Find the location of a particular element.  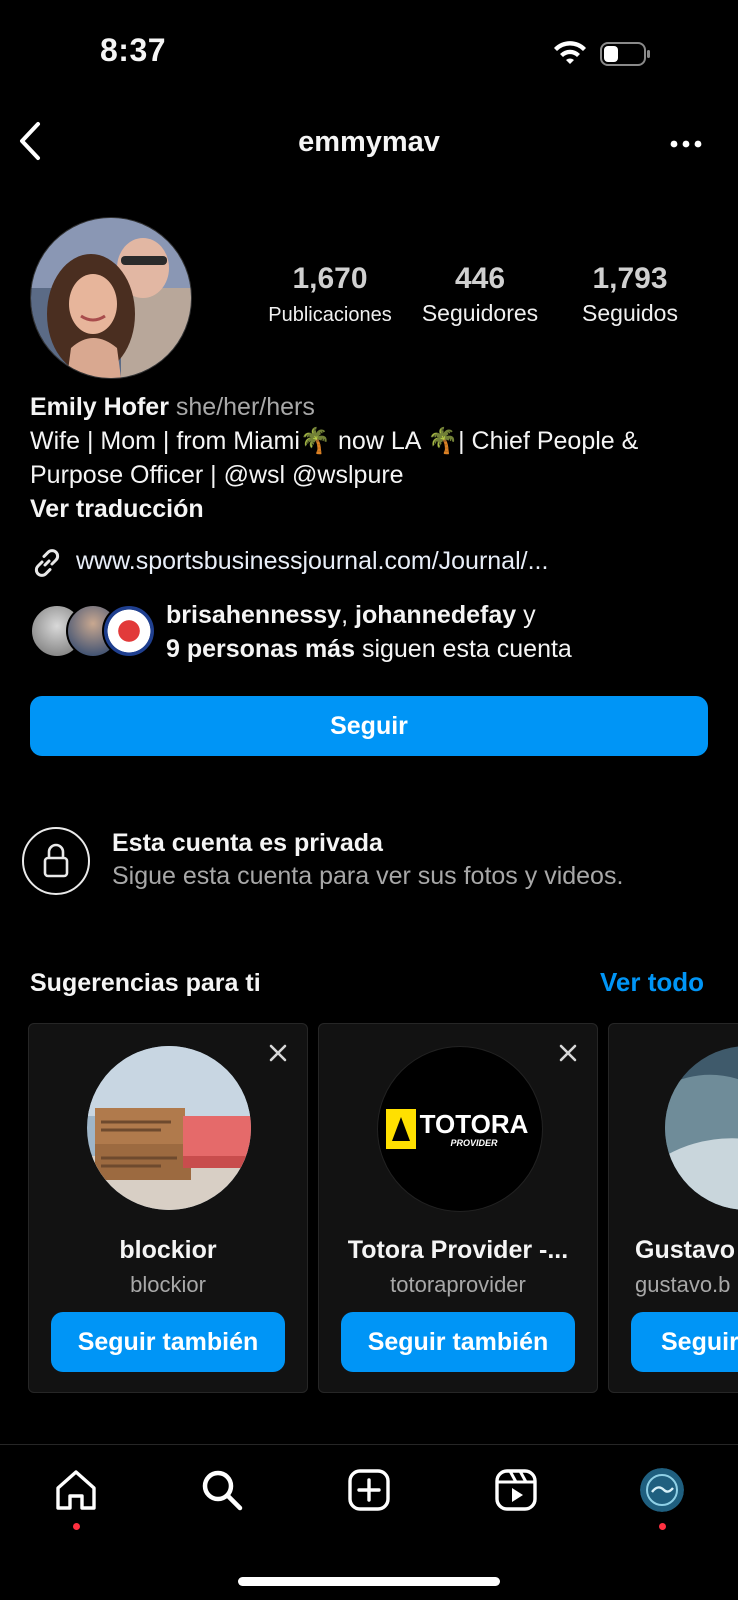

status-time: 8:37 is located at coordinates (133, 50).